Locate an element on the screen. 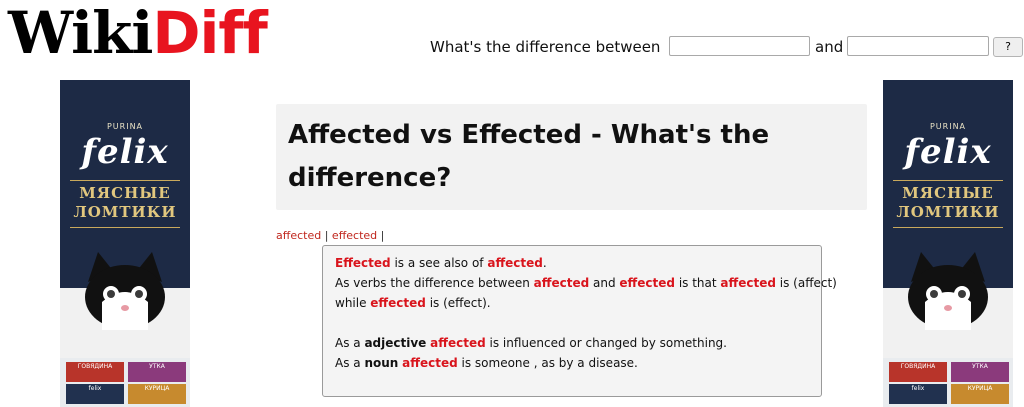  second-word-input is located at coordinates (918, 46).